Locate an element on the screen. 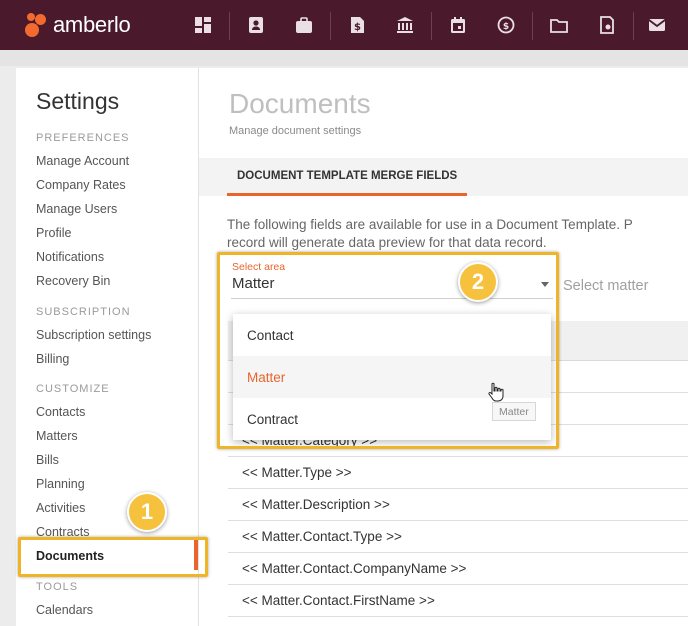 This screenshot has width=688, height=626. table-row: << Matter.Contact.CompanyName >> is located at coordinates (458, 569).